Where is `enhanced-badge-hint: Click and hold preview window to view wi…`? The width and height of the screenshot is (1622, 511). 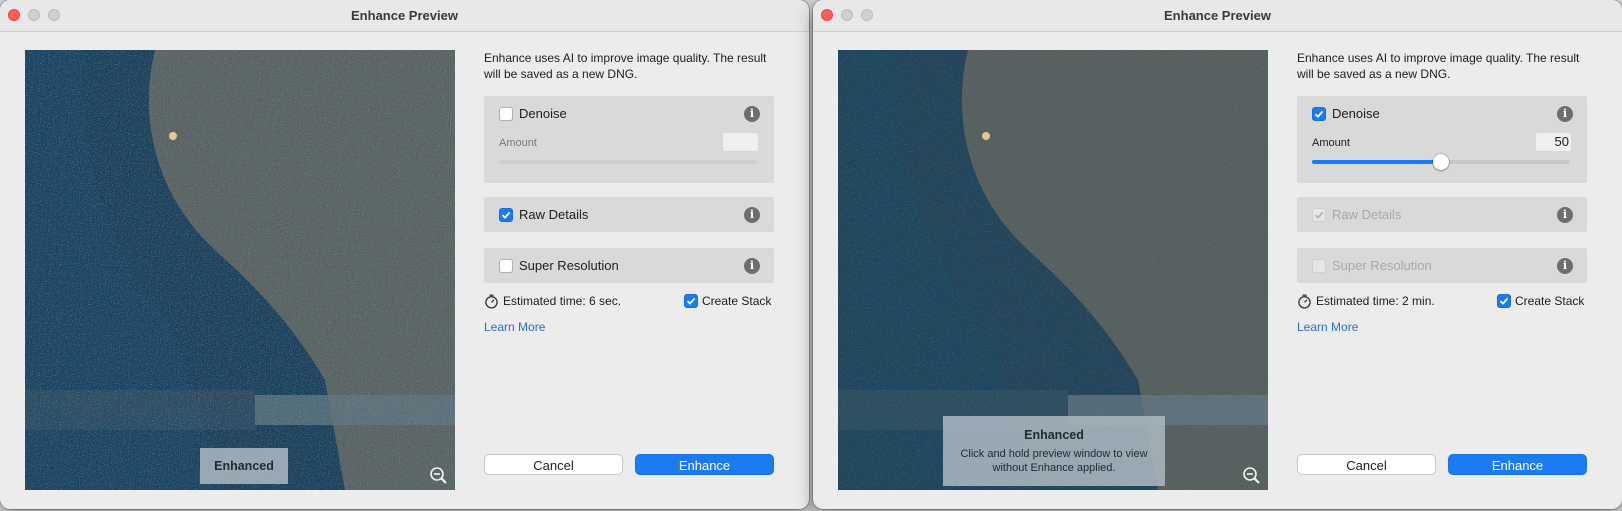
enhanced-badge-hint: Click and hold preview window to view wi… is located at coordinates (1054, 461).